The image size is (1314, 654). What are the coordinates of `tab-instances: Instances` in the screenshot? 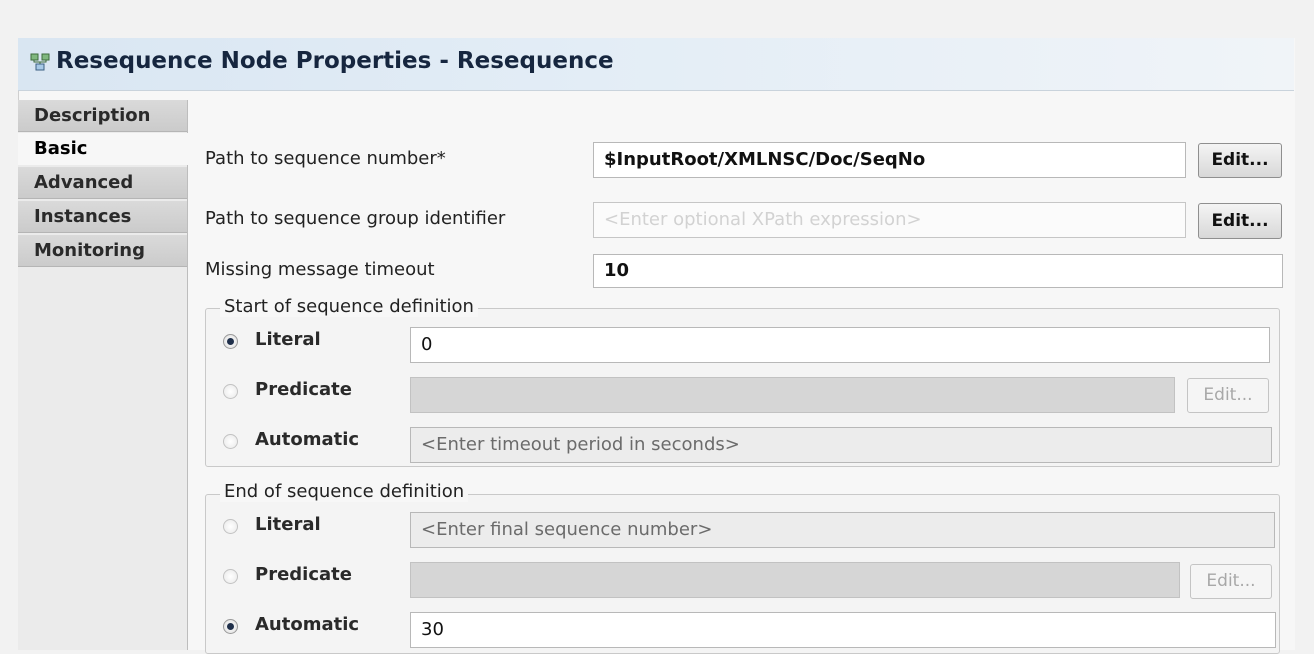 It's located at (102, 217).